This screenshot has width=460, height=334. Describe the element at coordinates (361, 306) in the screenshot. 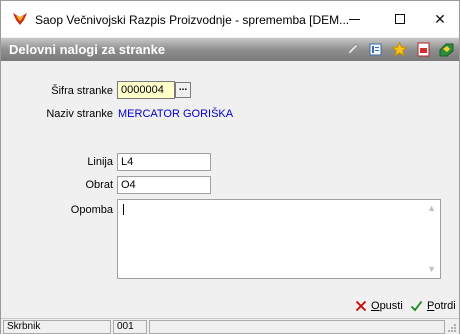

I see `cancel-x-icon` at that location.